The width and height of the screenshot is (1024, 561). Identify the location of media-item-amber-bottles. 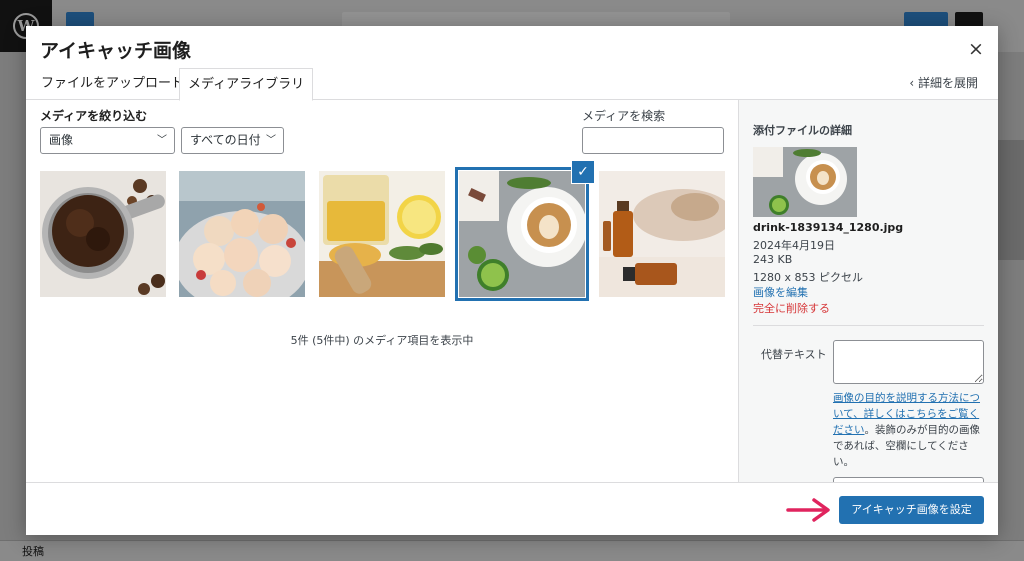
(662, 234).